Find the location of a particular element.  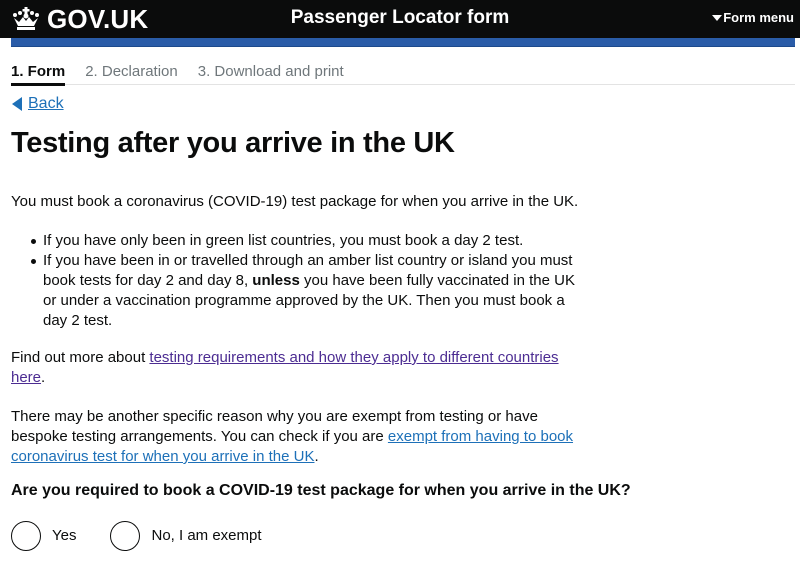

radio-yes-input is located at coordinates (26, 536).